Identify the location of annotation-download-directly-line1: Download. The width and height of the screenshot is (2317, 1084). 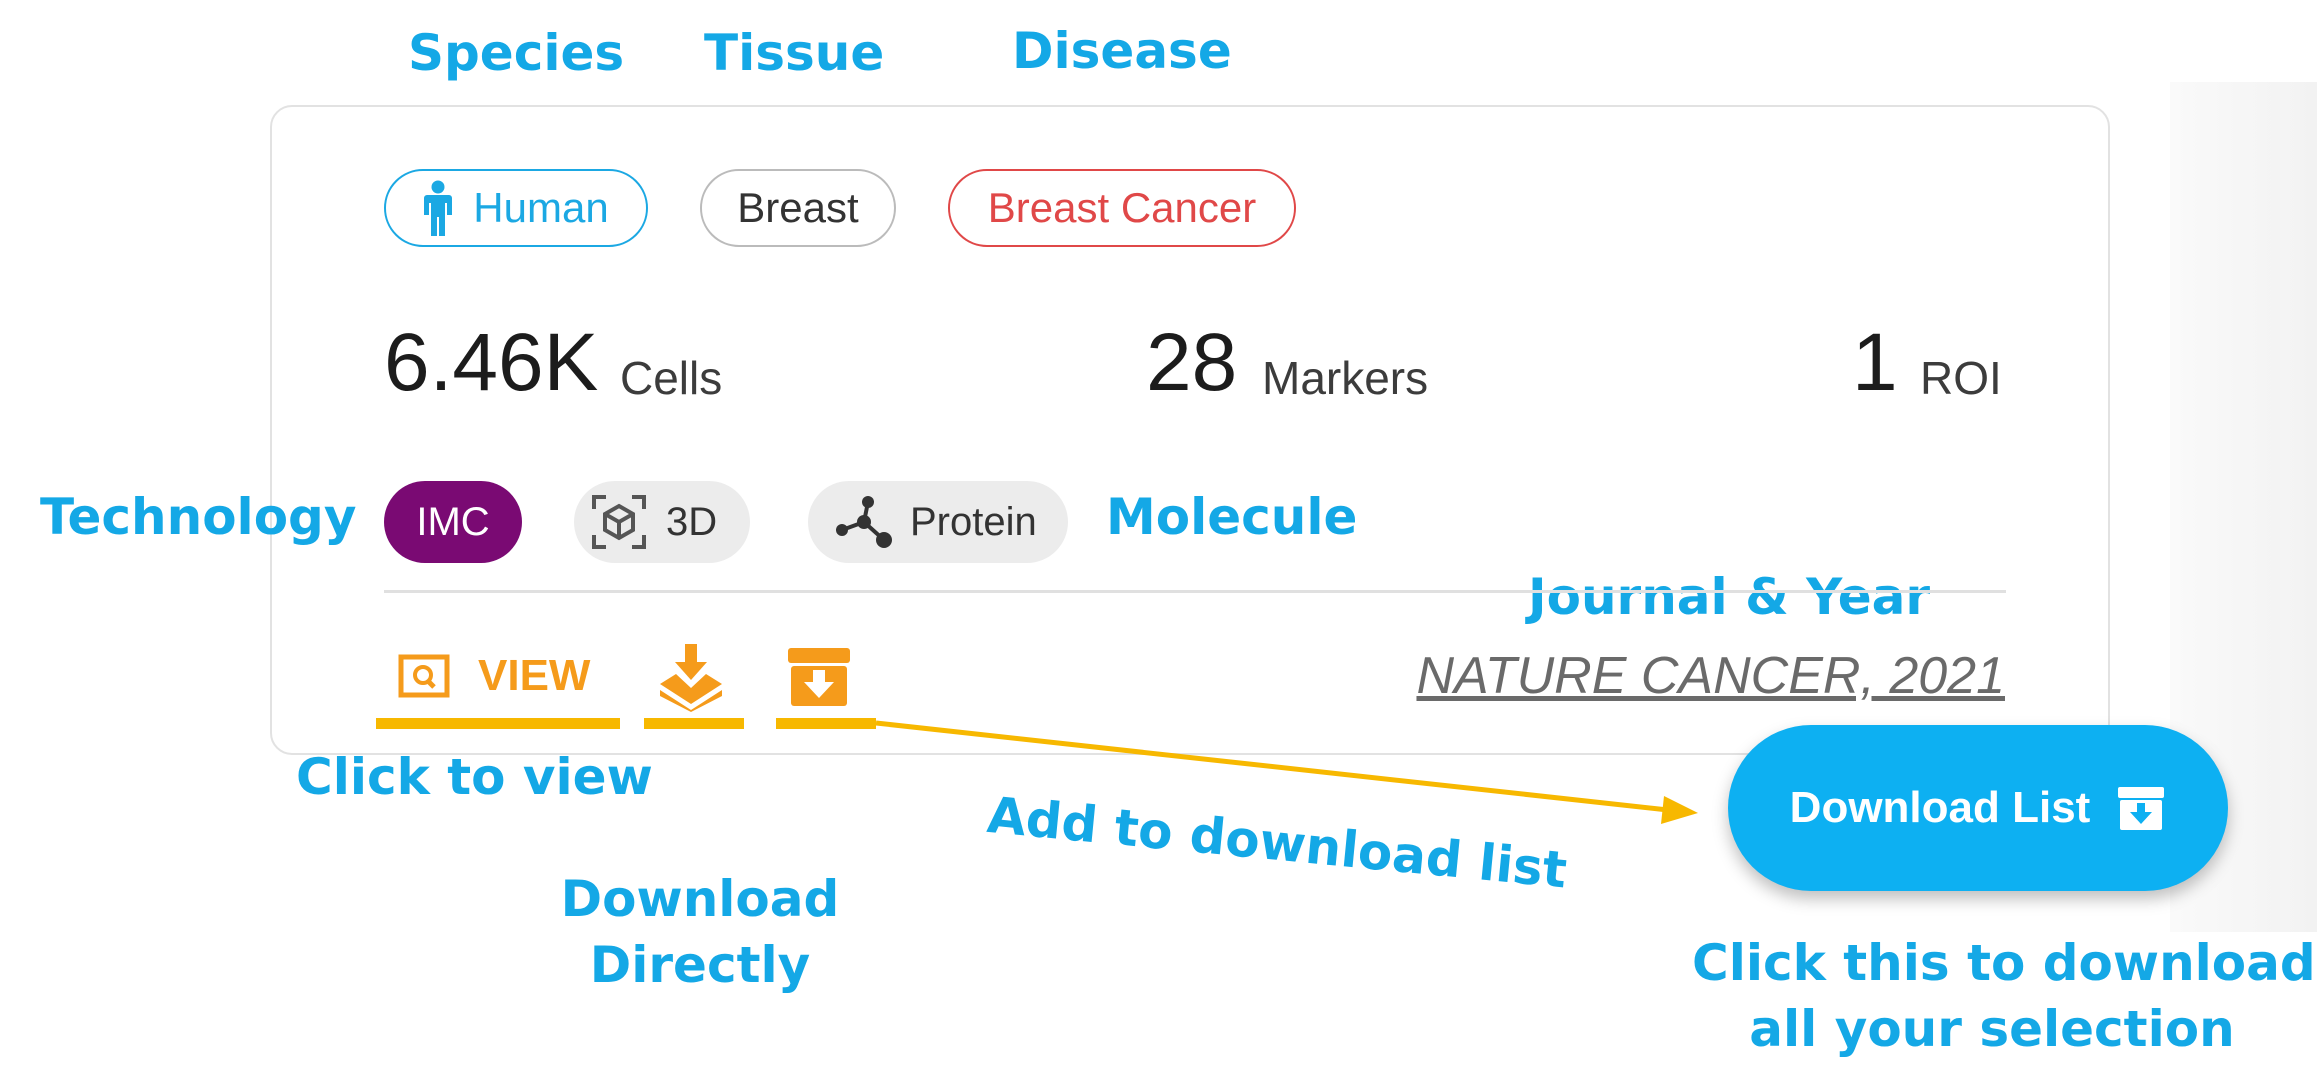
(700, 899).